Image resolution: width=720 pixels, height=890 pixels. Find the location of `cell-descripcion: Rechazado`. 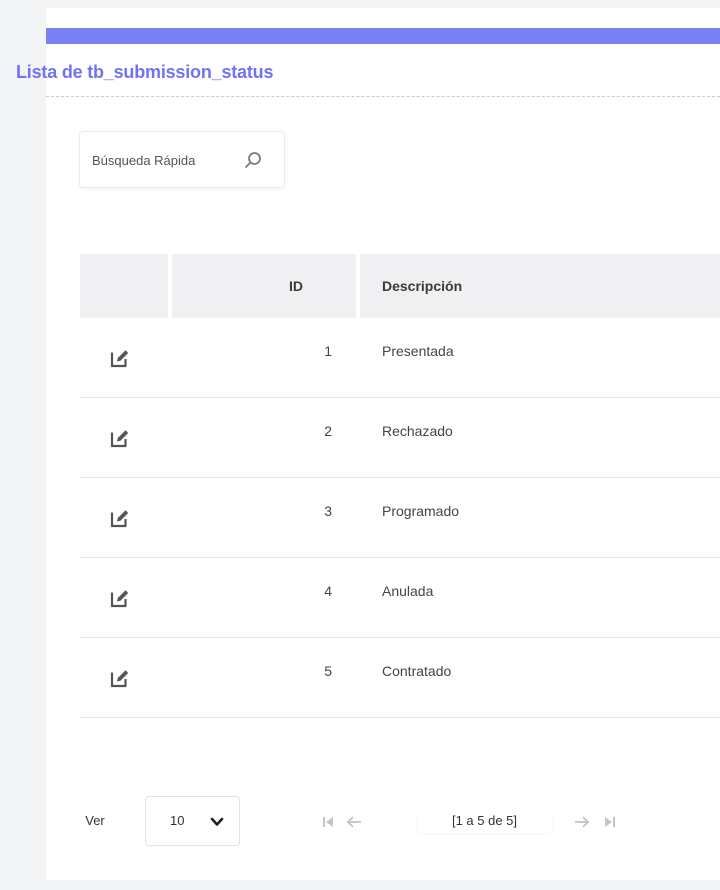

cell-descripcion: Rechazado is located at coordinates (417, 431).